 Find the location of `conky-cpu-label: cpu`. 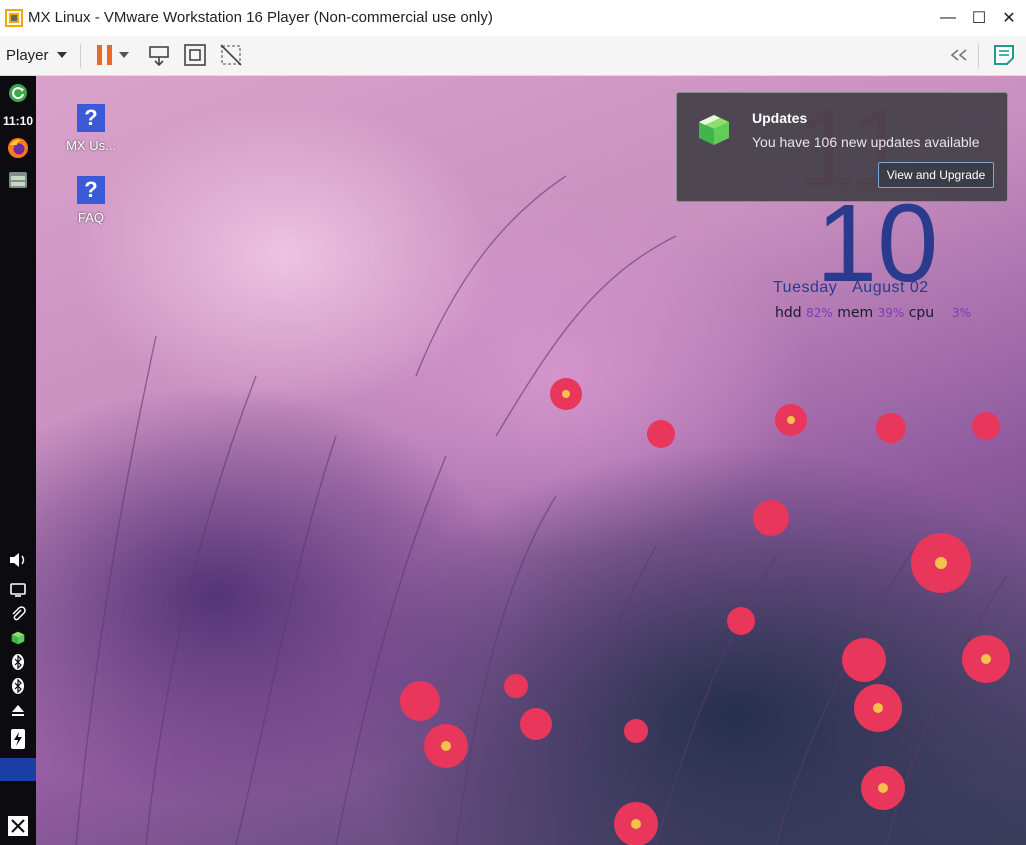

conky-cpu-label: cpu is located at coordinates (921, 313).